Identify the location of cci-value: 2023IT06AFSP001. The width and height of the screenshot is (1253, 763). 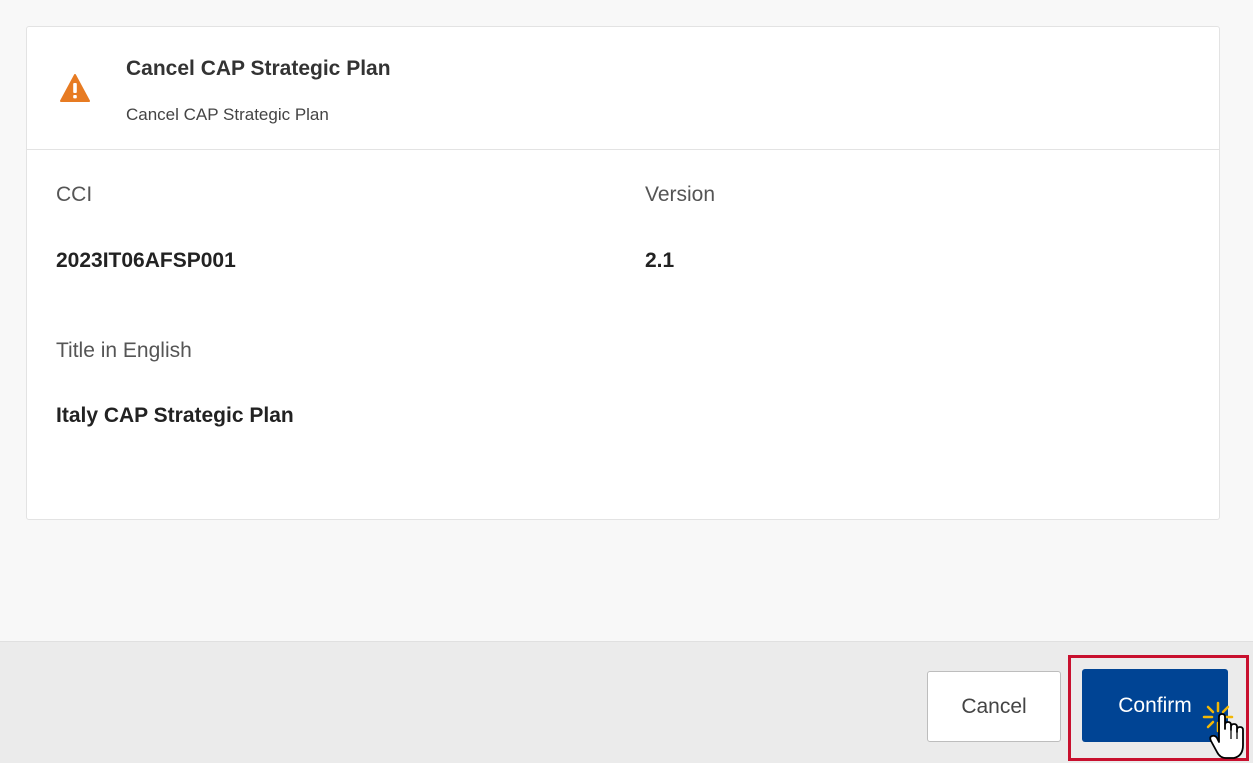
(146, 260).